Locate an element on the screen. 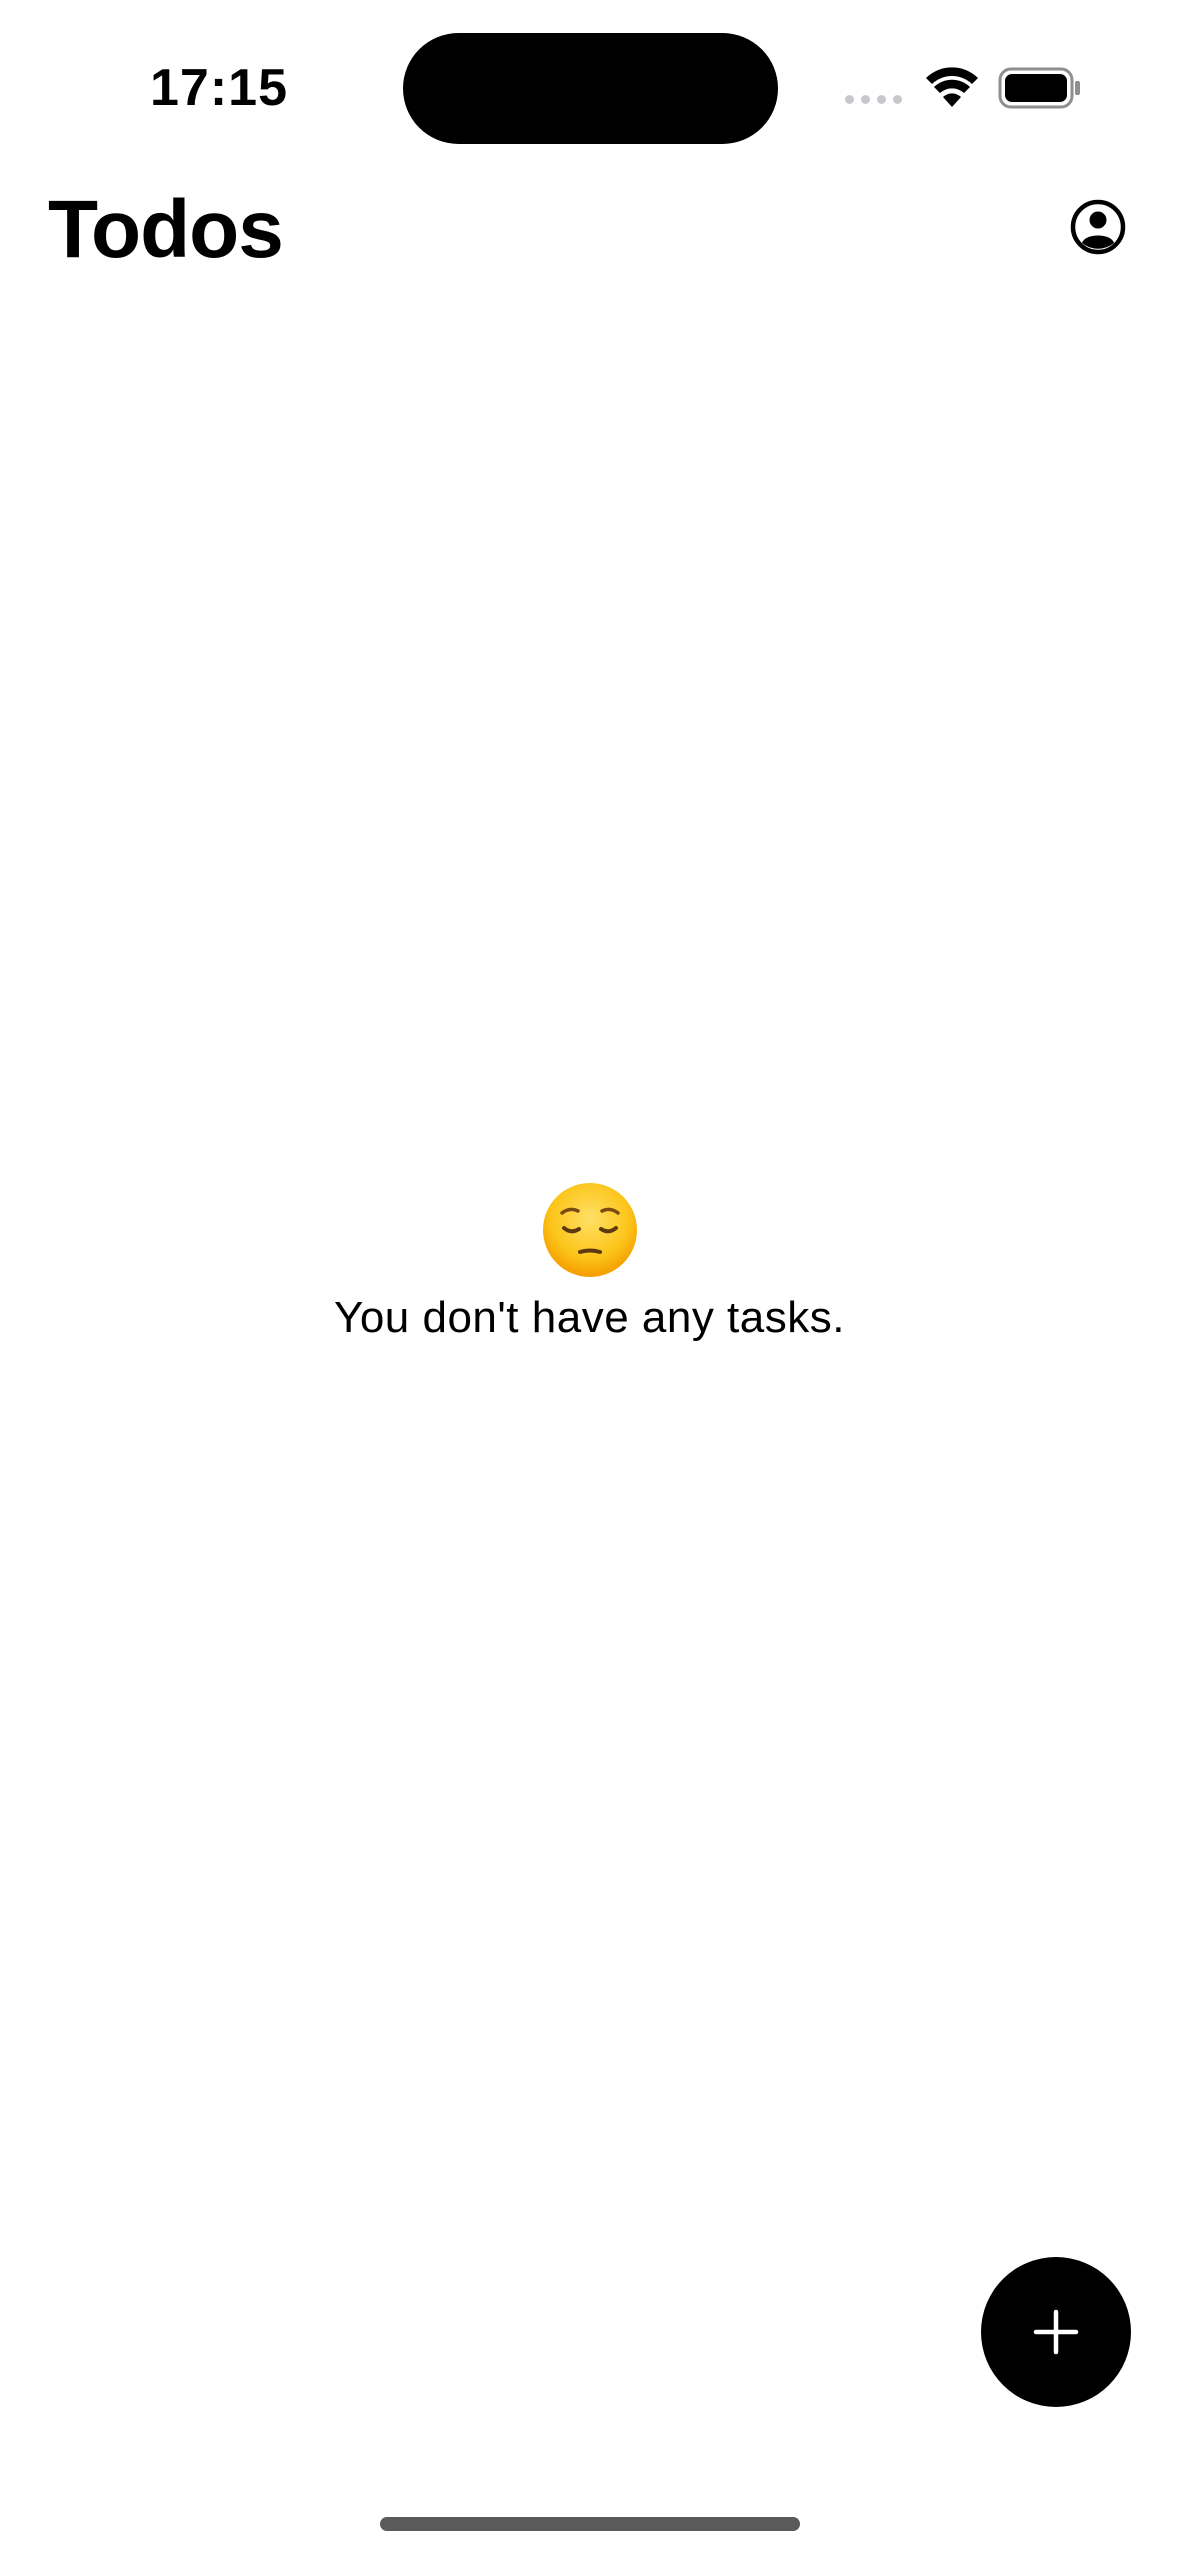  person-circle-icon is located at coordinates (1098, 227).